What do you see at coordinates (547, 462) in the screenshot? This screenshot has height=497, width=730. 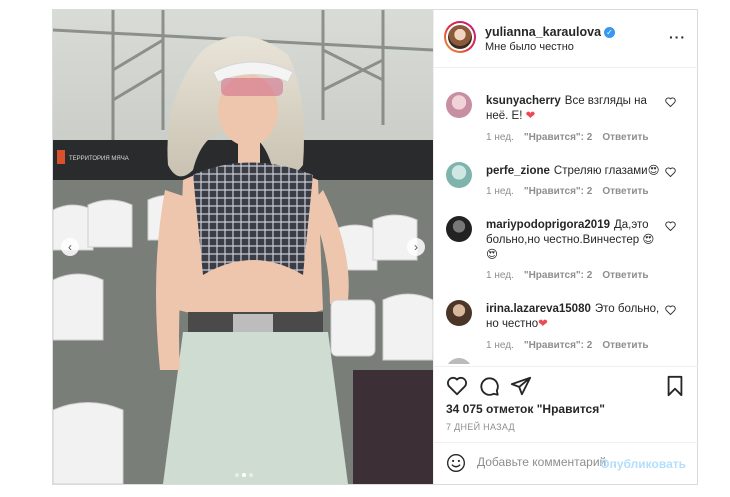 I see `comment-input` at bounding box center [547, 462].